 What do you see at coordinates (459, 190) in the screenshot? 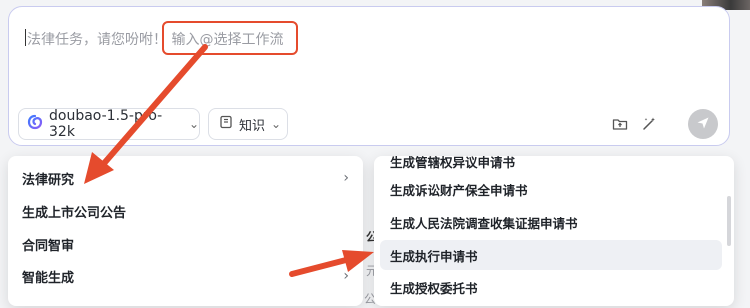
I see `submenu-item-label: 生成诉讼财产保全申请书` at bounding box center [459, 190].